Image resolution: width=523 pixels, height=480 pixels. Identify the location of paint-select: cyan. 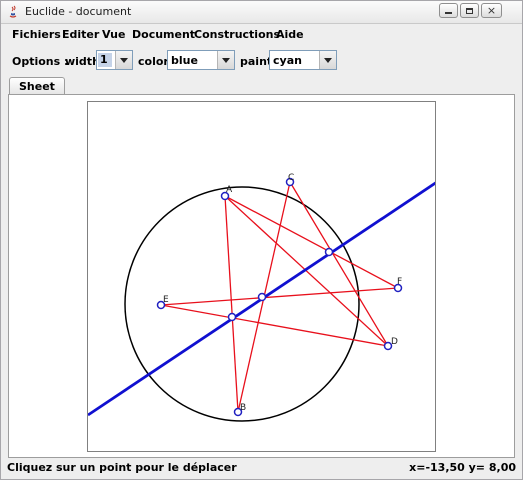
(303, 60).